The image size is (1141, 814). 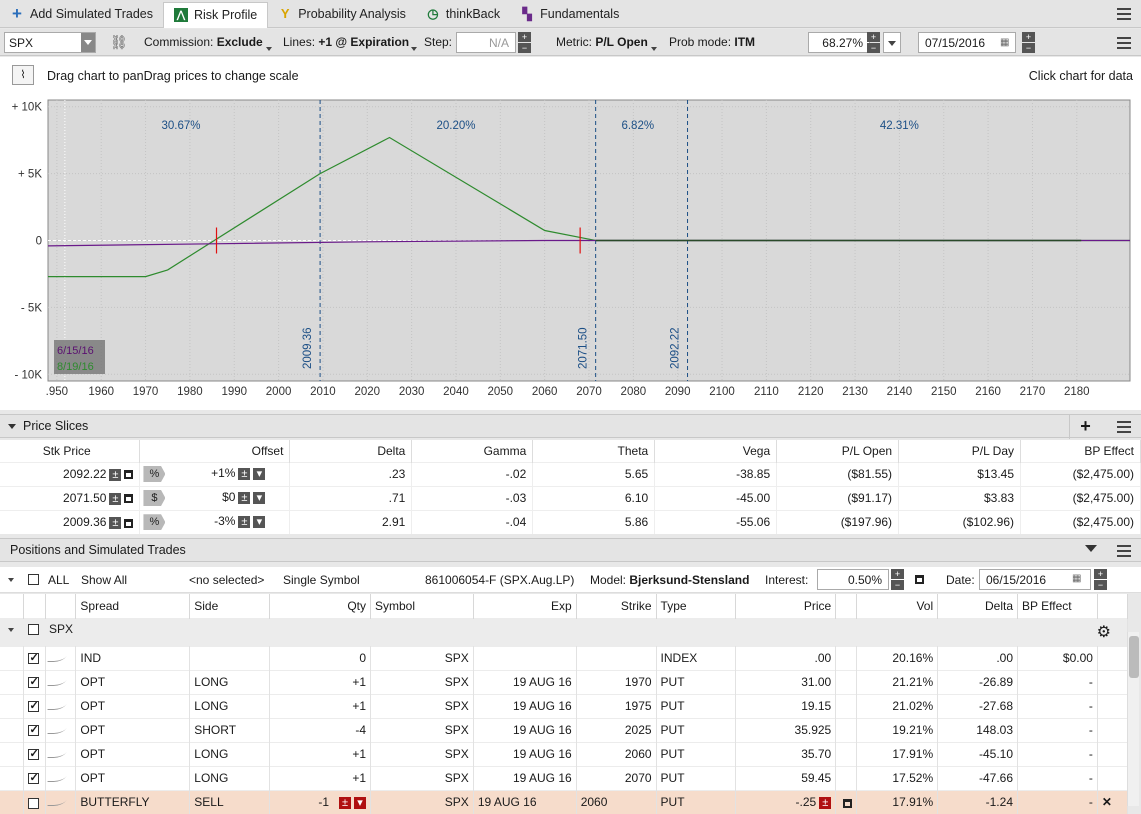 I want to click on tab-probability-analysis: Y Probability Analysis, so click(x=342, y=14).